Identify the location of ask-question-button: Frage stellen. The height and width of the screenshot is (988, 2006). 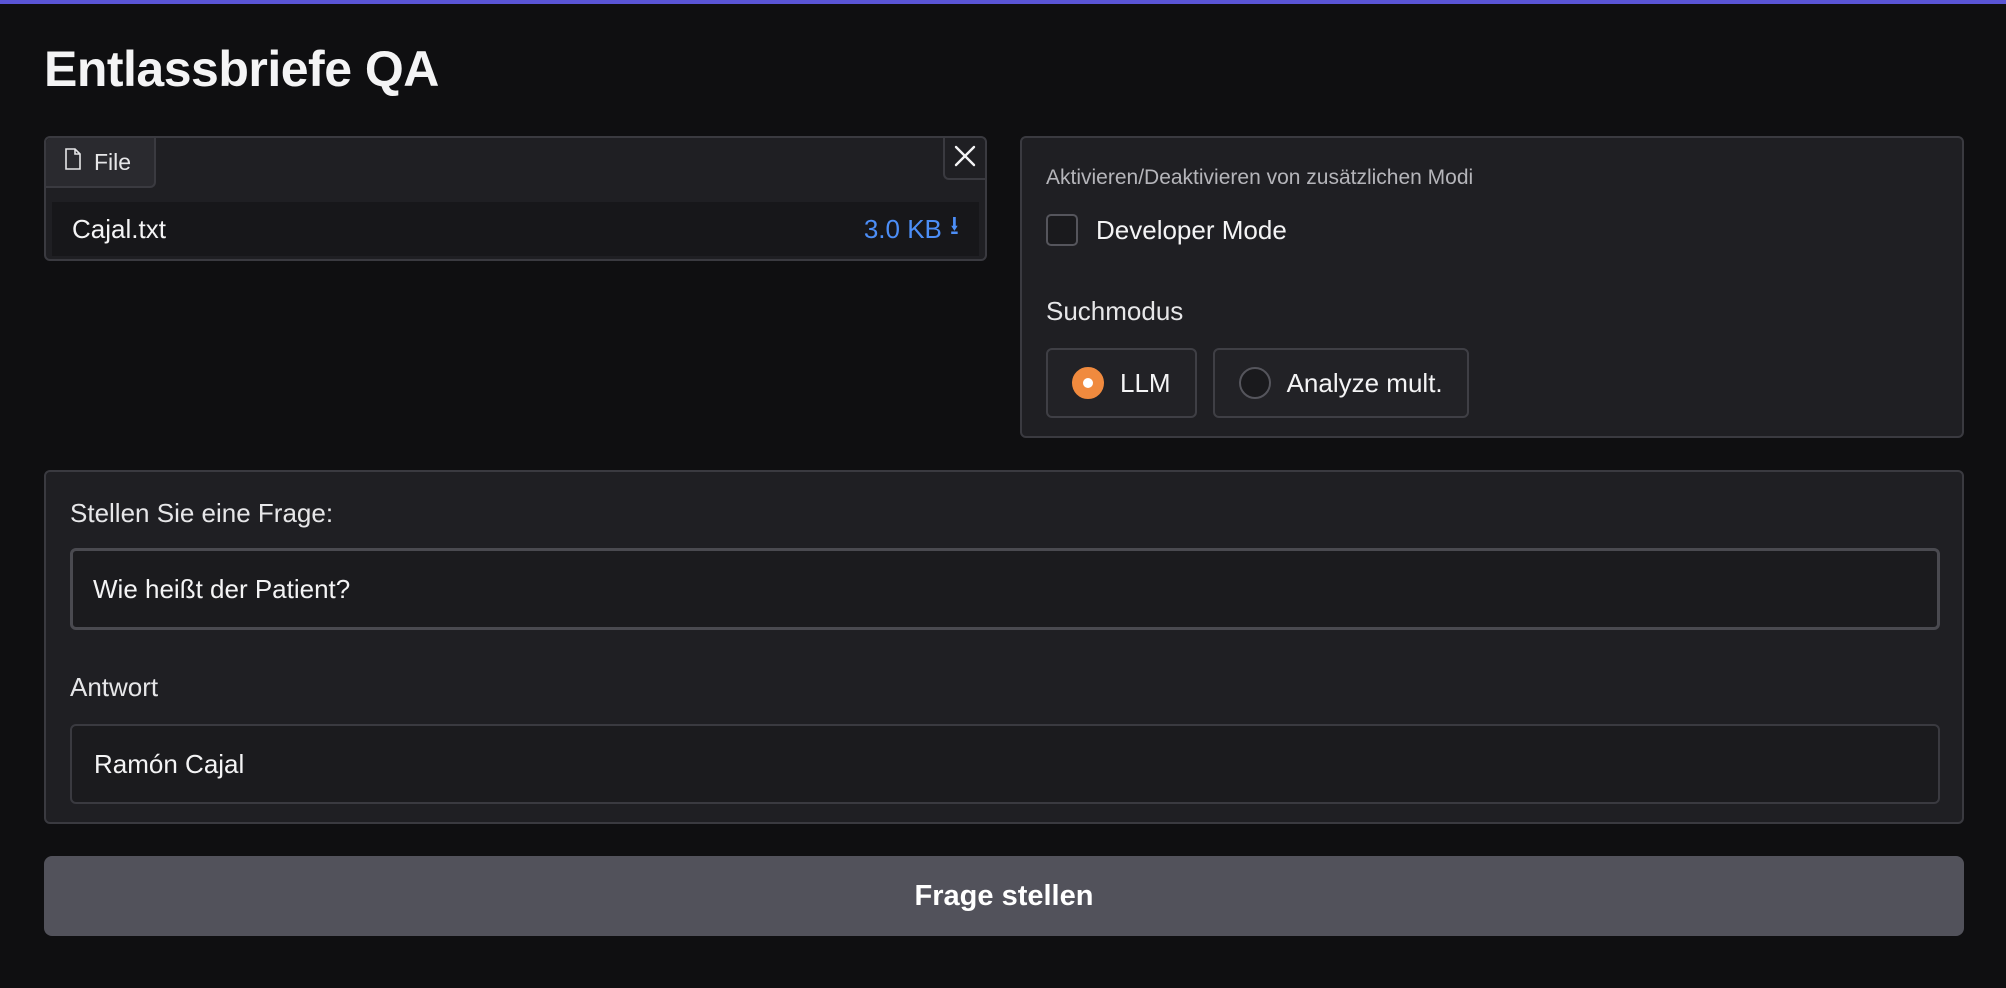
(1004, 896).